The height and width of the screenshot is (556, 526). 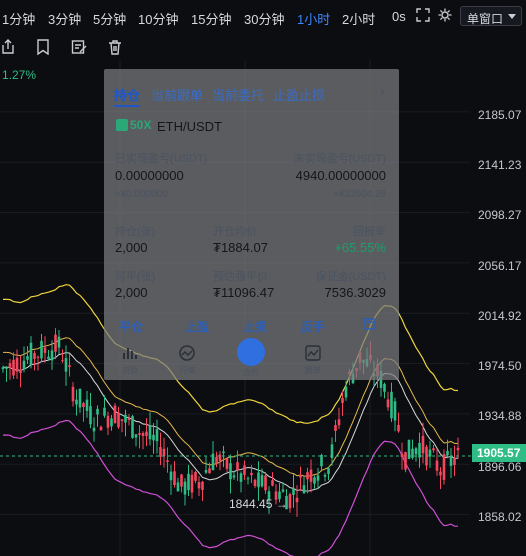 I want to click on interval-1h: 1小时, so click(x=313, y=18).